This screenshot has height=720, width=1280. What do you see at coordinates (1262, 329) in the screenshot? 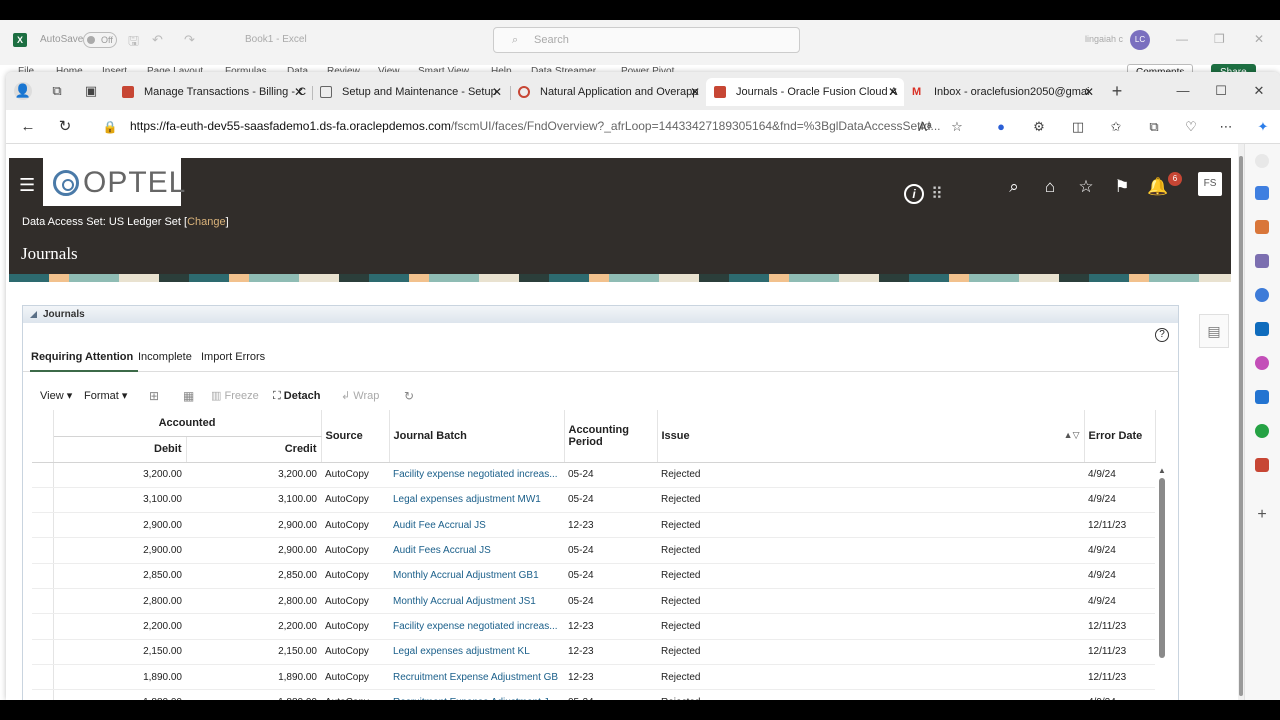
I see `outlook-icon` at bounding box center [1262, 329].